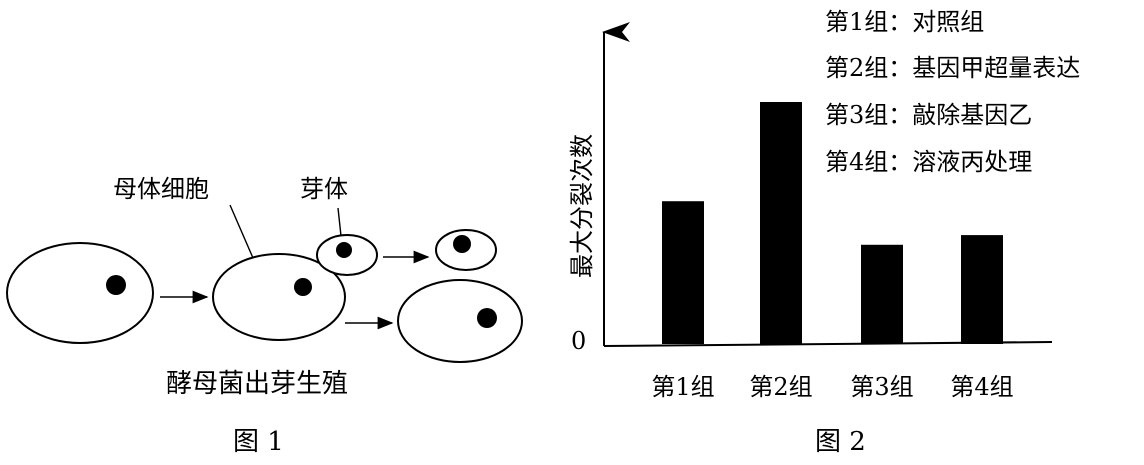 The height and width of the screenshot is (465, 1144). Describe the element at coordinates (258, 442) in the screenshot. I see `figure-1-label: 图 1` at that location.